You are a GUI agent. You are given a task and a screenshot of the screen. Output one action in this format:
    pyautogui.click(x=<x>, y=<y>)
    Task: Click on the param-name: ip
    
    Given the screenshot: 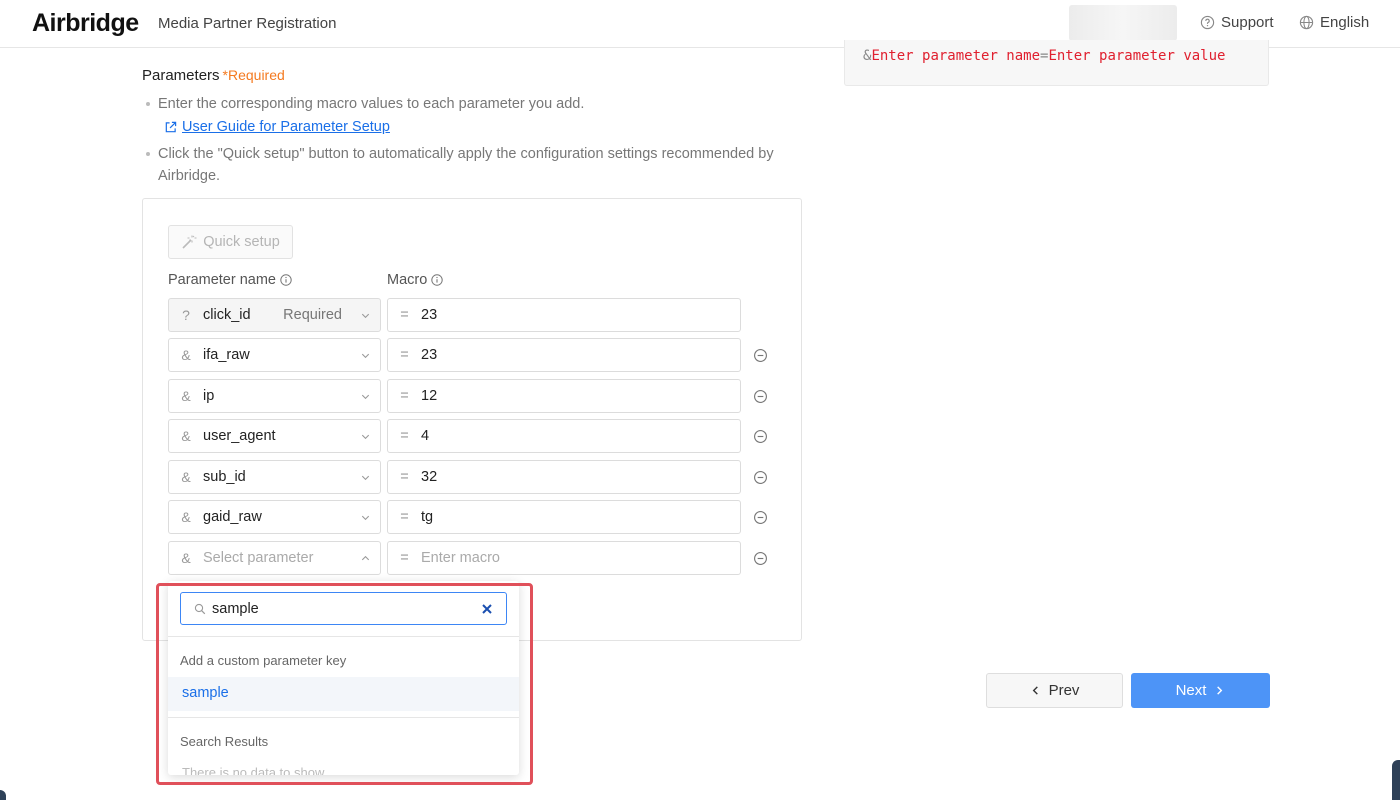 What is the action you would take?
    pyautogui.click(x=209, y=396)
    